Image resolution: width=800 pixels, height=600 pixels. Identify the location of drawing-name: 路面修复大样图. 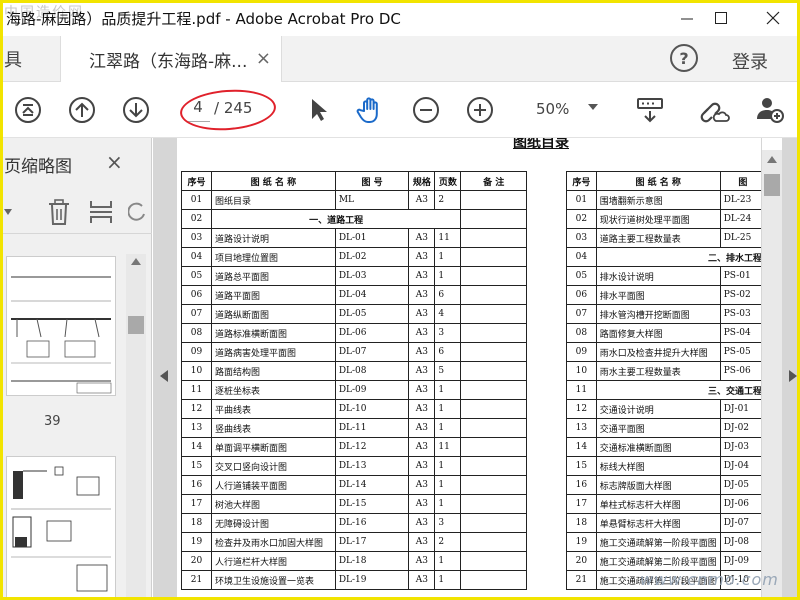
(658, 333).